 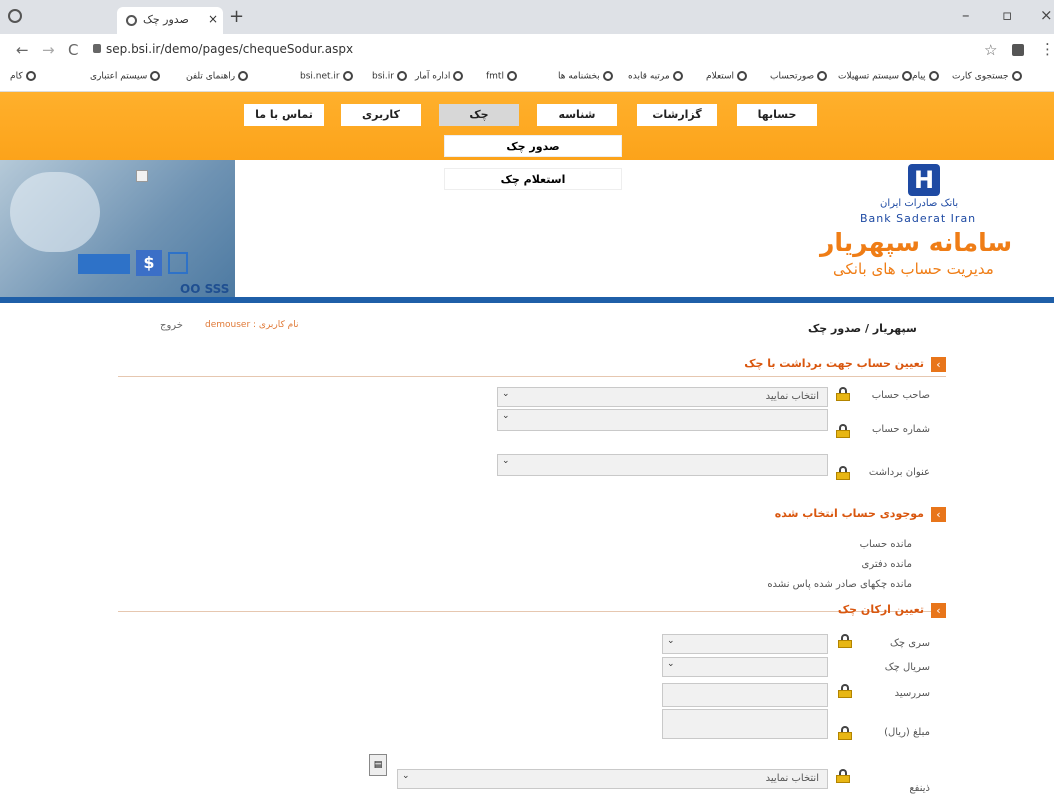 What do you see at coordinates (125, 76) in the screenshot?
I see `bookmark-item: سیستم اعتباری` at bounding box center [125, 76].